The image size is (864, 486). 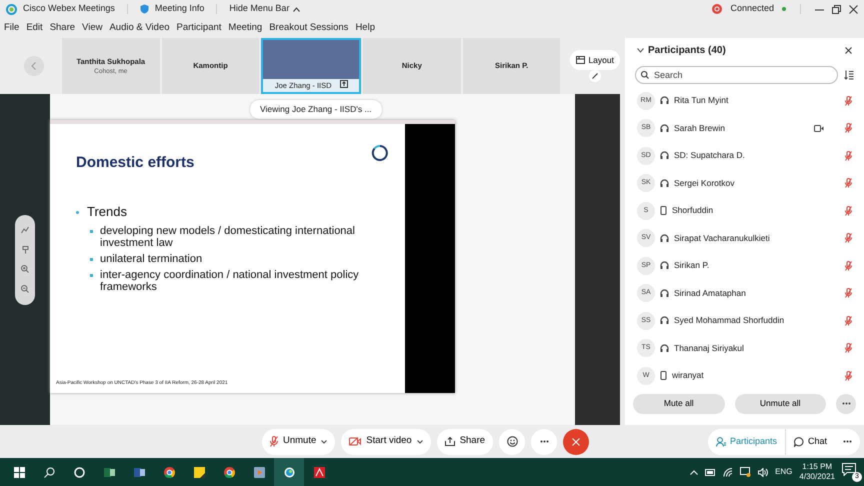 What do you see at coordinates (846, 404) in the screenshot?
I see `more-button` at bounding box center [846, 404].